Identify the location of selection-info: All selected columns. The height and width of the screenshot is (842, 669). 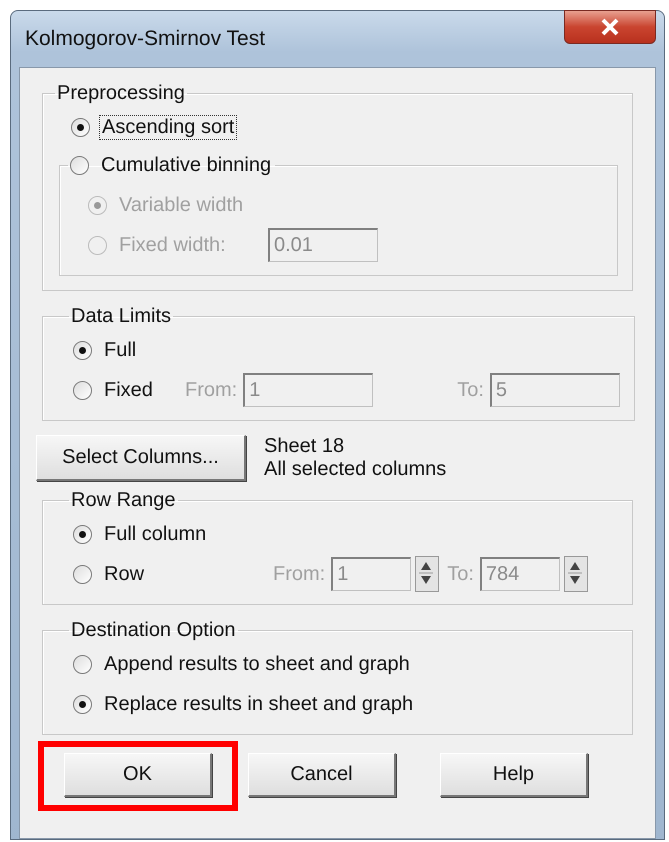
(355, 469).